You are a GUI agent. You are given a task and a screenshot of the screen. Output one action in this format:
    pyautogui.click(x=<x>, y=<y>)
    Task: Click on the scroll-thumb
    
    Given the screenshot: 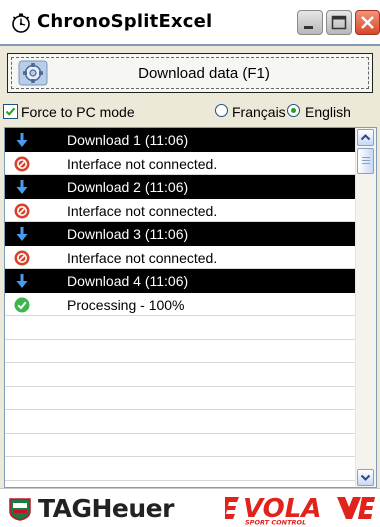 What is the action you would take?
    pyautogui.click(x=365, y=161)
    